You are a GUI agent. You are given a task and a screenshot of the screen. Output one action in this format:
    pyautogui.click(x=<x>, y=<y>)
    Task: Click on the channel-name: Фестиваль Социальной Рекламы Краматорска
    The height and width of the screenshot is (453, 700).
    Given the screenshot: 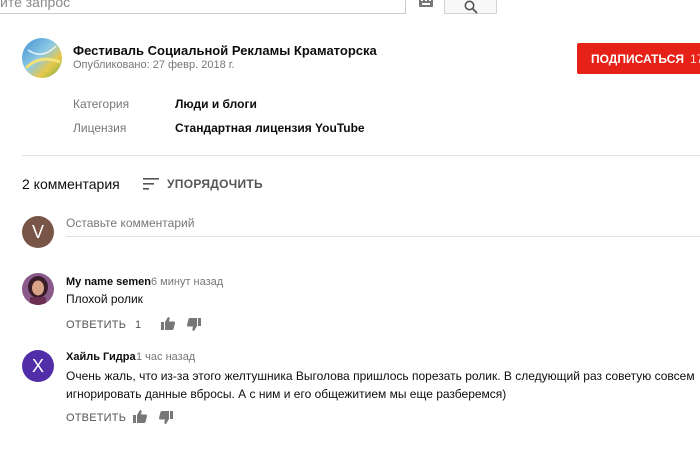 What is the action you would take?
    pyautogui.click(x=225, y=50)
    